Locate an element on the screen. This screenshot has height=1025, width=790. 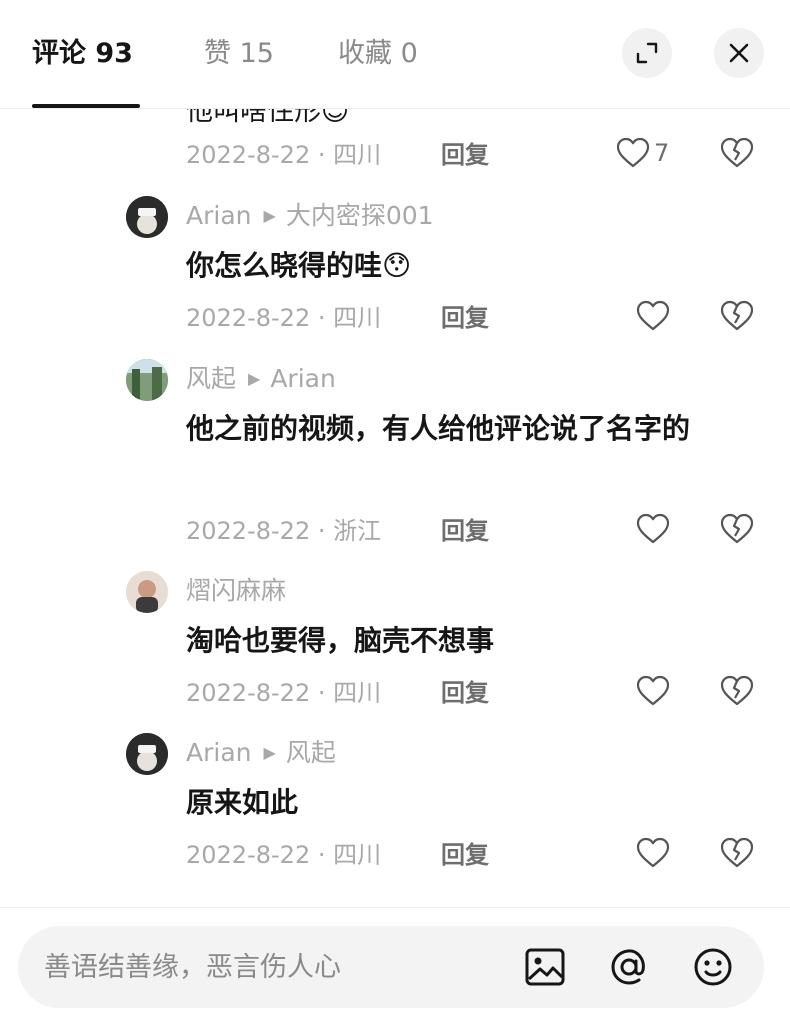
image-button is located at coordinates (545, 967).